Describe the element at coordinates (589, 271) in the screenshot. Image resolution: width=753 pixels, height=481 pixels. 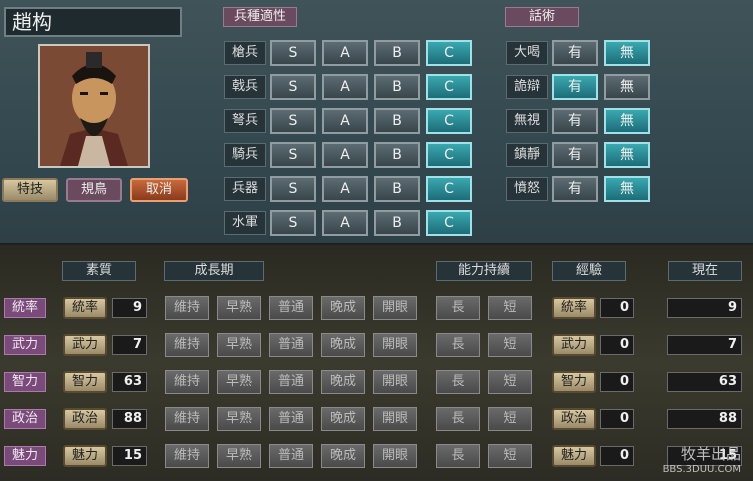
I see `exp-header: 經驗` at that location.